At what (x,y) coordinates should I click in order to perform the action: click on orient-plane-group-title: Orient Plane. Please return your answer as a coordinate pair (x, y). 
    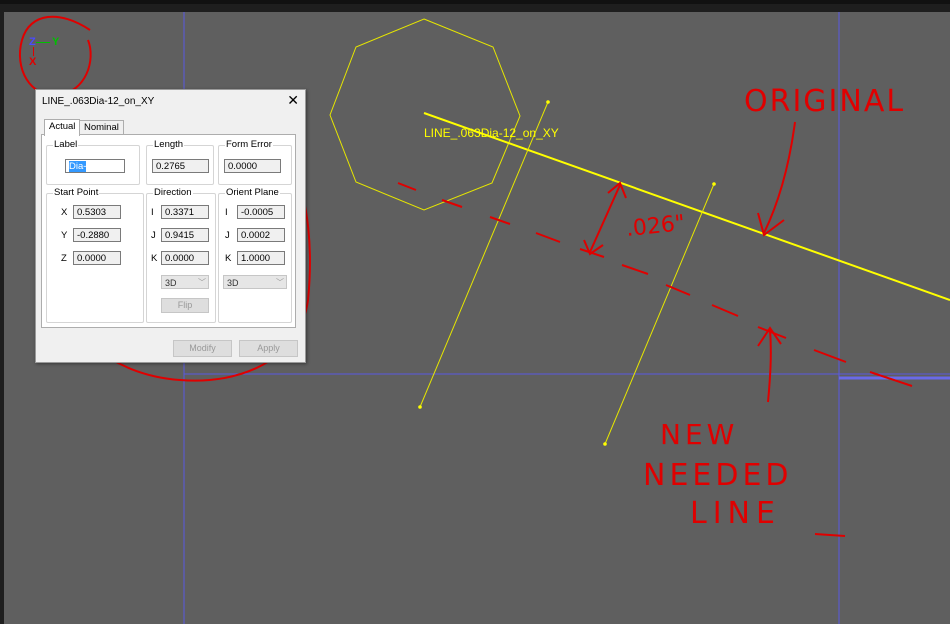
    Looking at the image, I should click on (252, 192).